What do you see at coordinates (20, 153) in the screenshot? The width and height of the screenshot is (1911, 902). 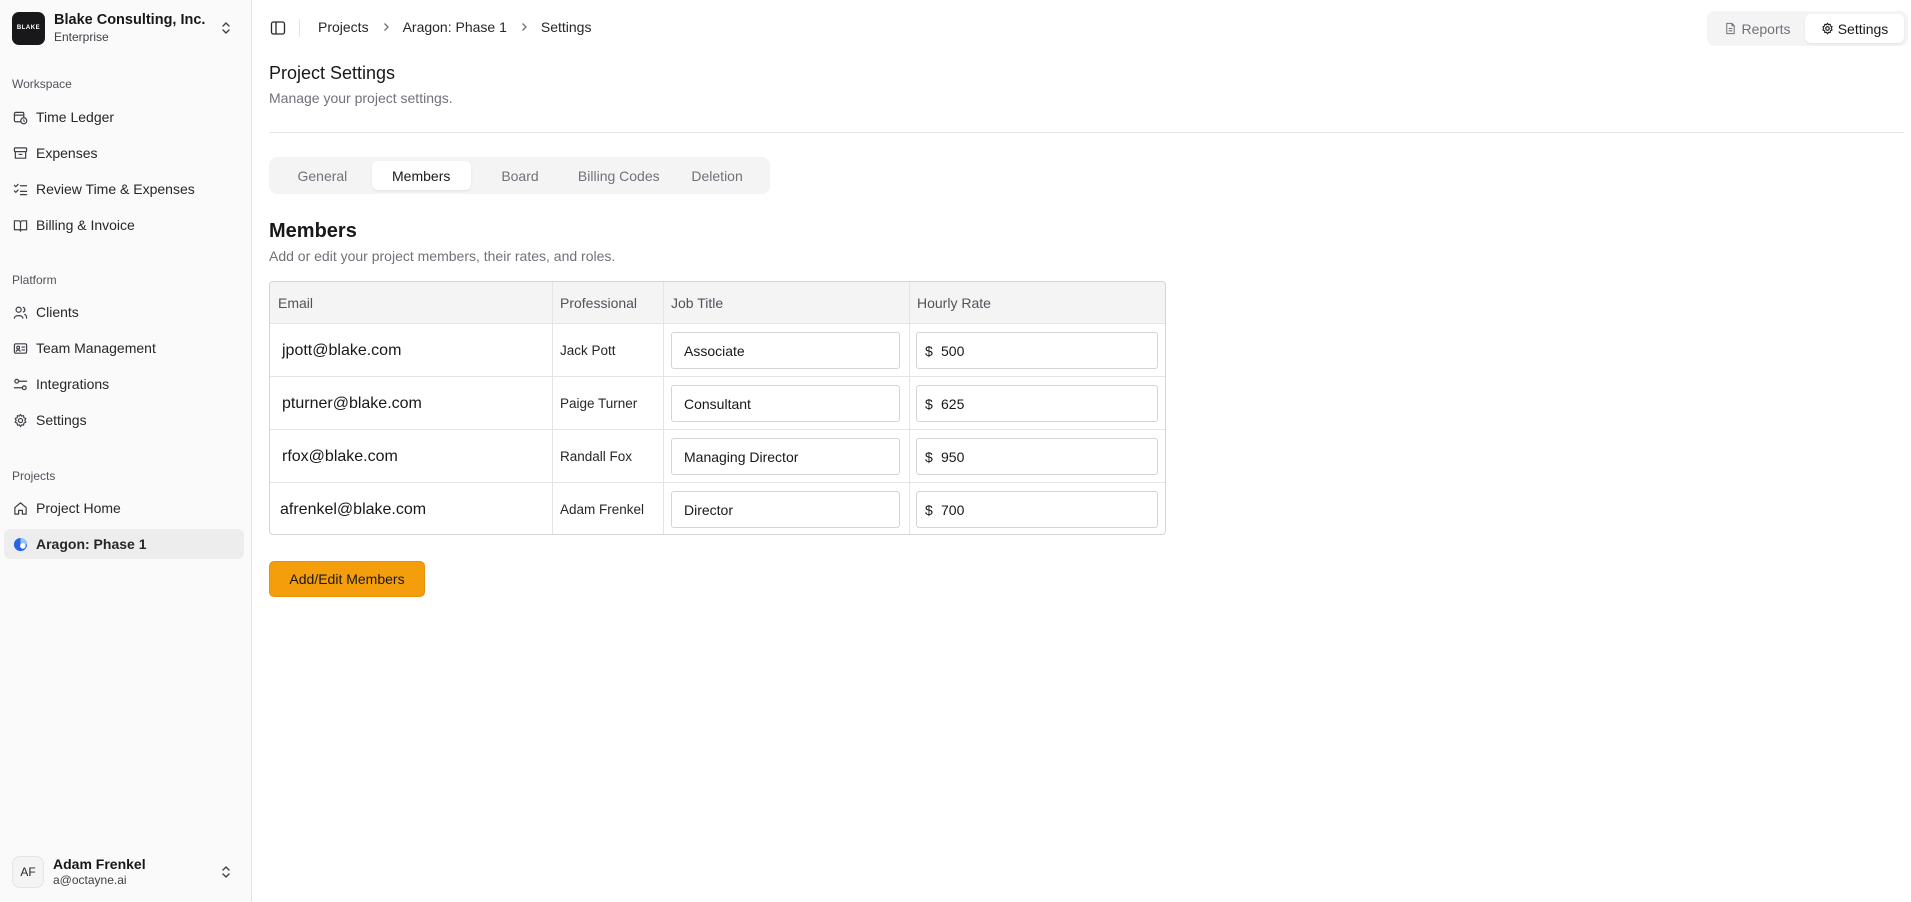 I see `archive-icon` at bounding box center [20, 153].